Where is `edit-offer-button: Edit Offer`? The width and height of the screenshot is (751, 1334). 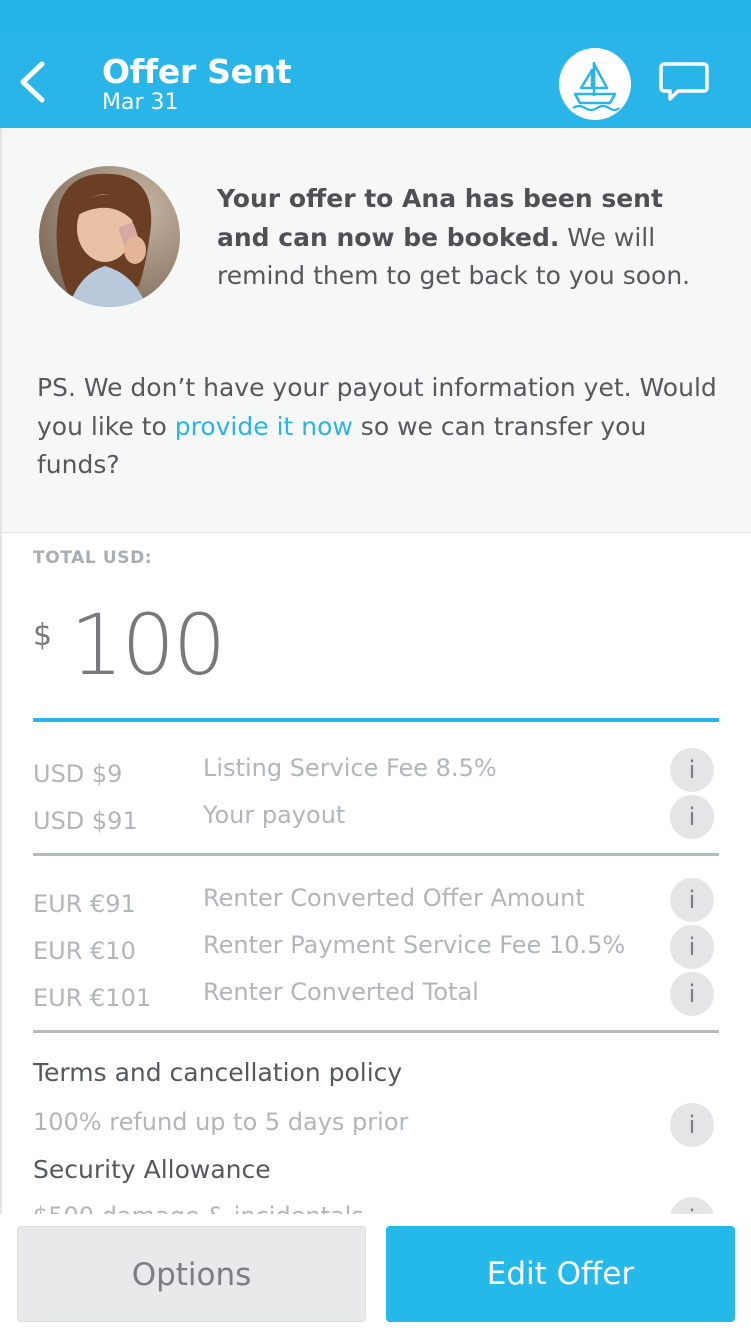 edit-offer-button: Edit Offer is located at coordinates (560, 1274).